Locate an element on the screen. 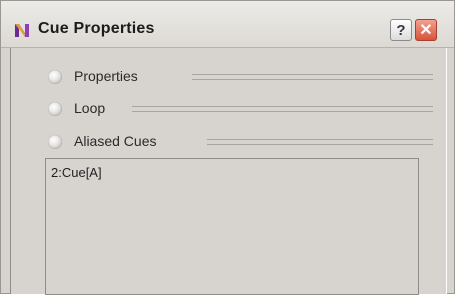 This screenshot has width=455, height=295. section-loop-label: Loop is located at coordinates (89, 108).